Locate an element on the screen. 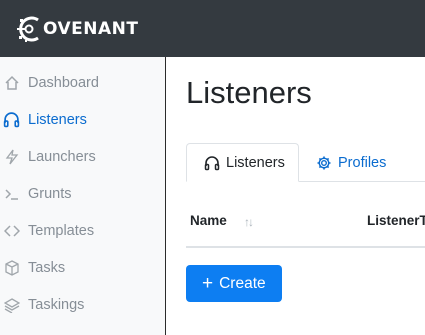  logo-text: OVENANT is located at coordinates (91, 29).